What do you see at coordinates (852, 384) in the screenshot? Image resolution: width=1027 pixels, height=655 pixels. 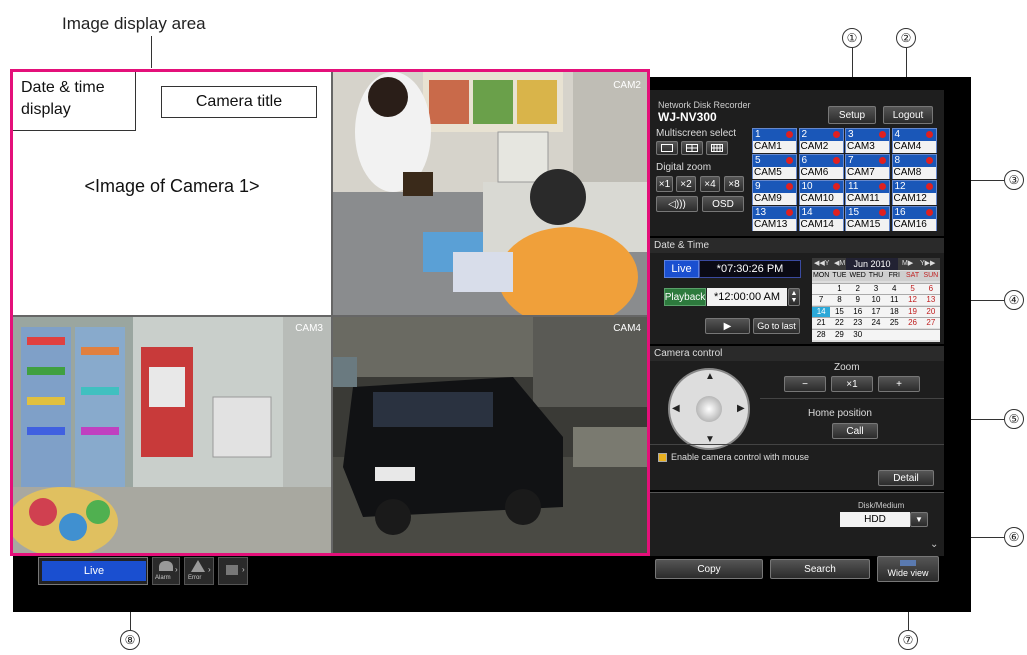 I see `zoom-x1-button: ×1` at bounding box center [852, 384].